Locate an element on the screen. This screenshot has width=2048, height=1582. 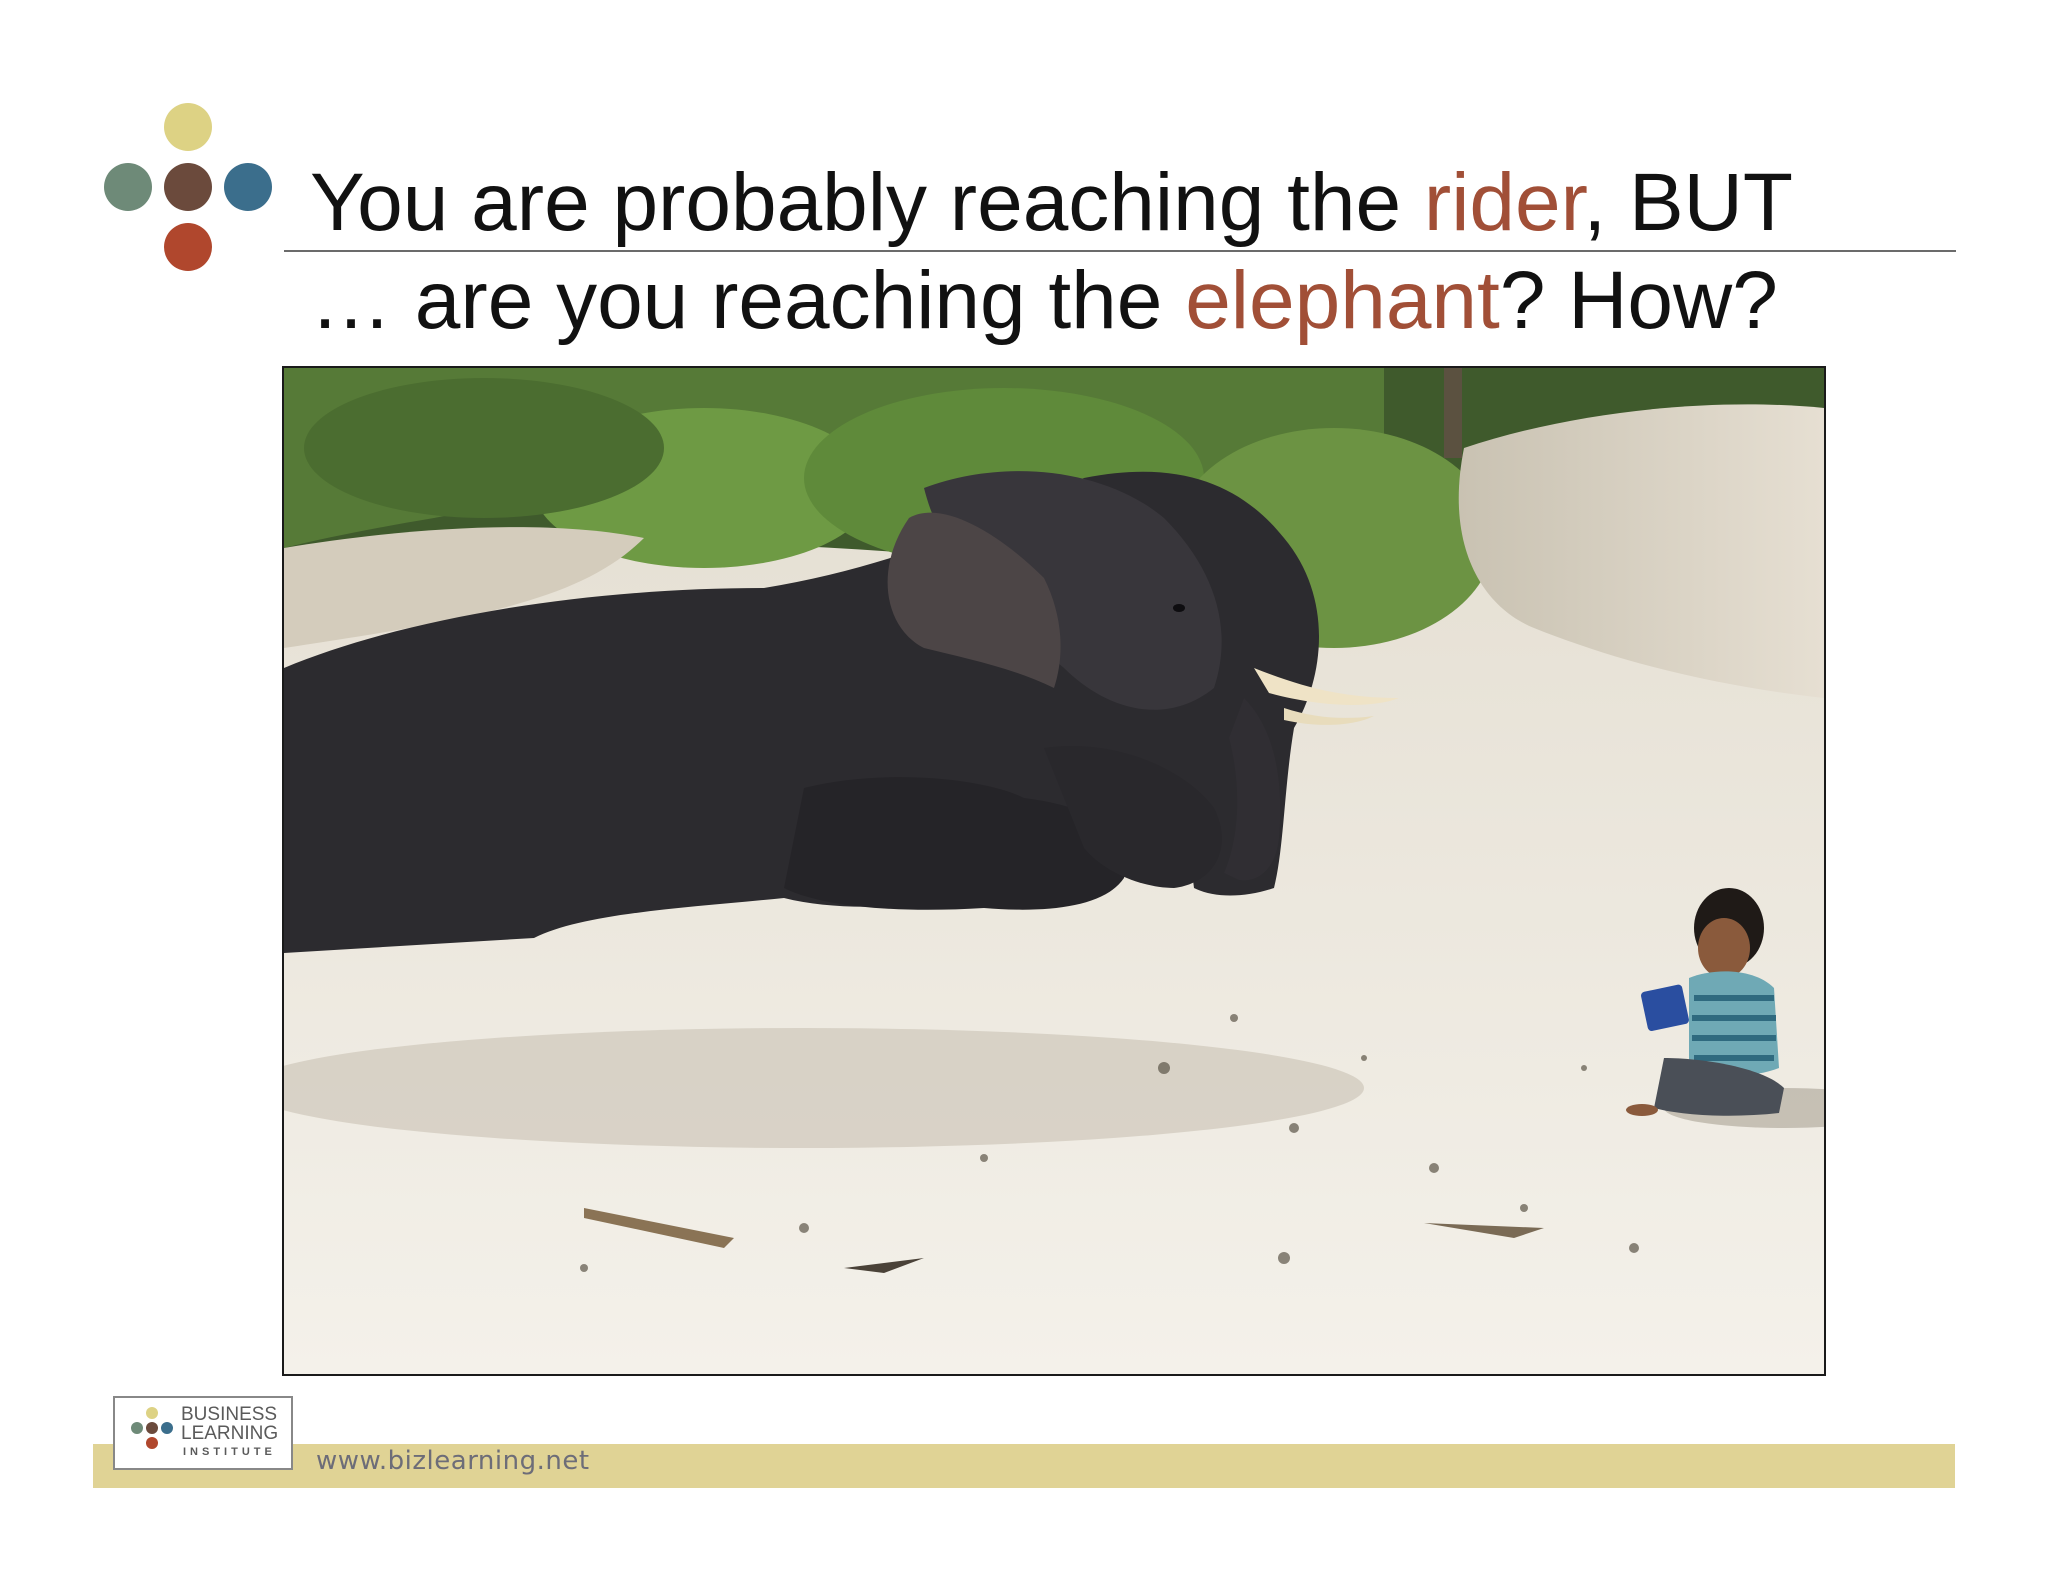
logo-dot-green is located at coordinates (137, 1428).